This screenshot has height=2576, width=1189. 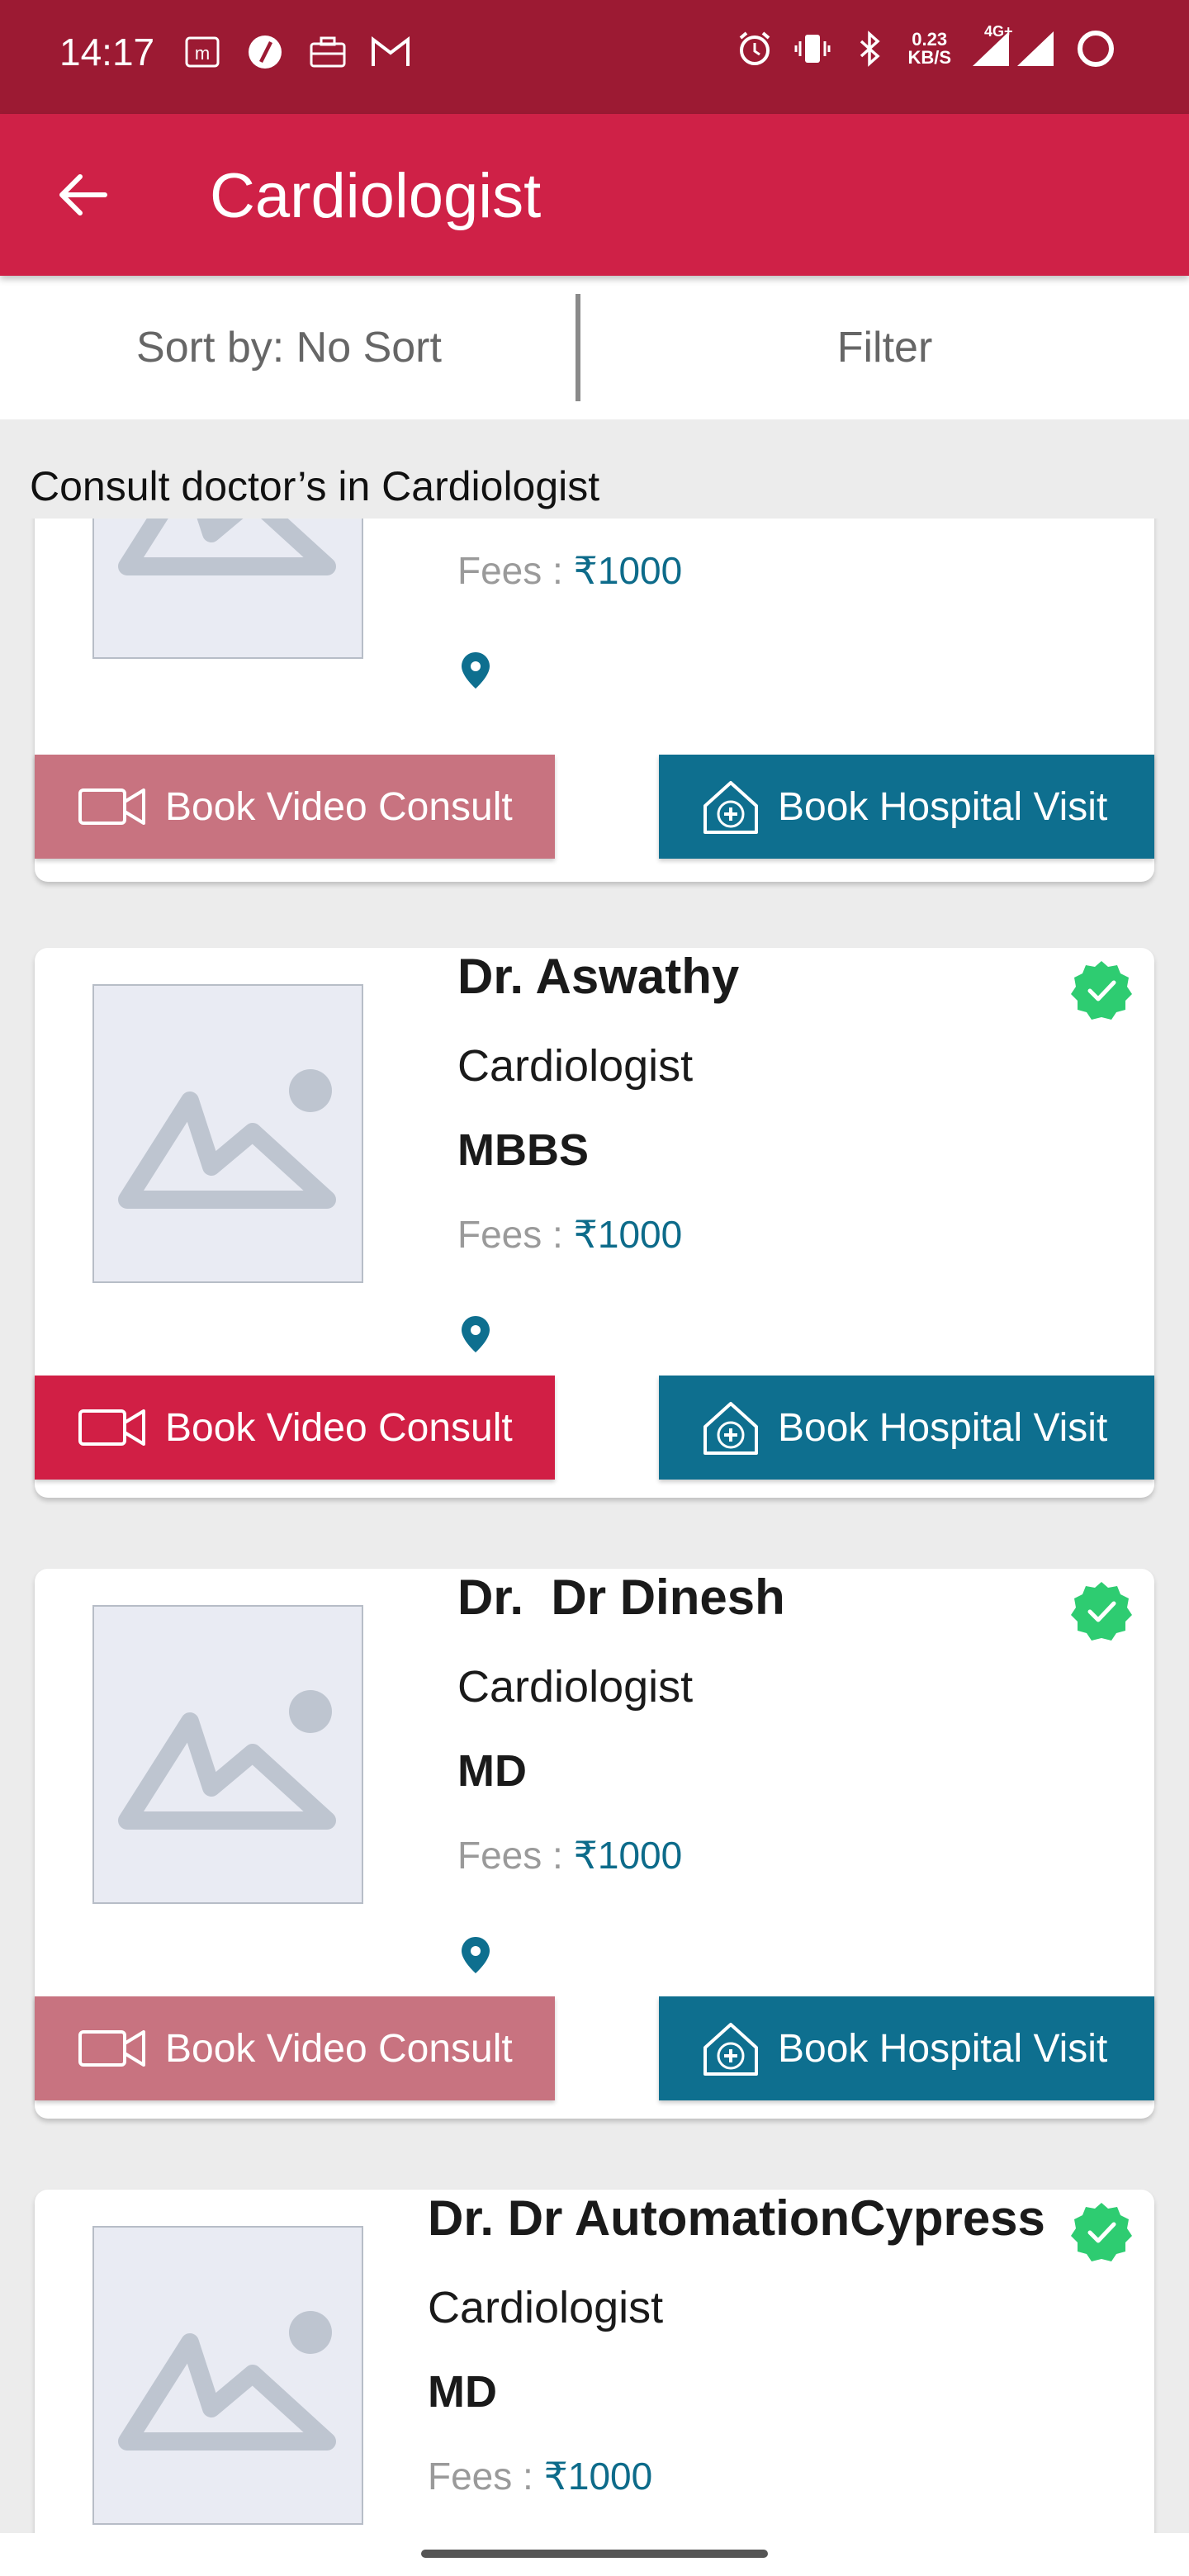 I want to click on alarm-icon, so click(x=754, y=48).